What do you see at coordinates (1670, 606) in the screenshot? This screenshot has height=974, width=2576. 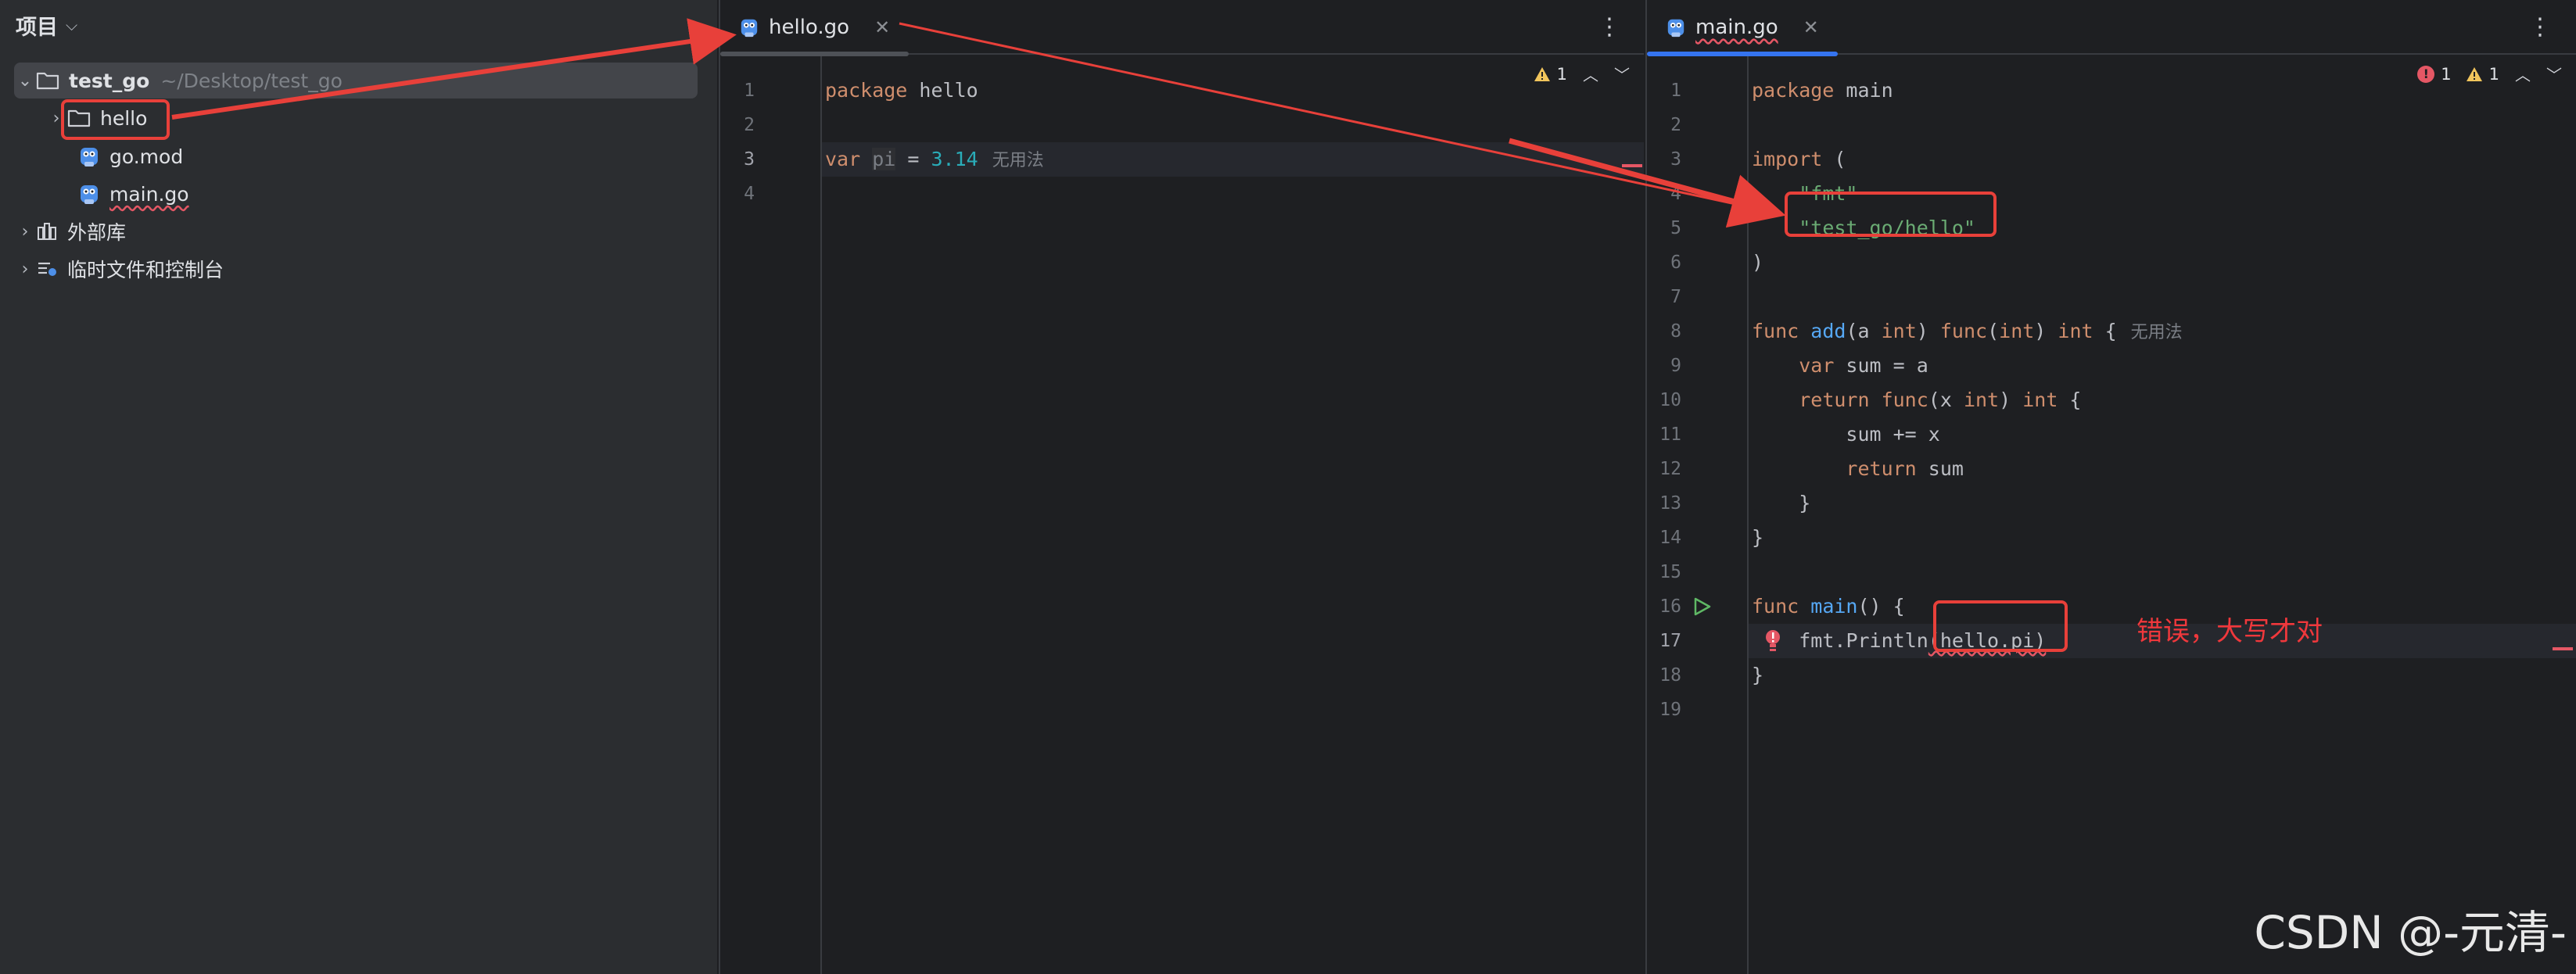 I see `line-number: 16` at bounding box center [1670, 606].